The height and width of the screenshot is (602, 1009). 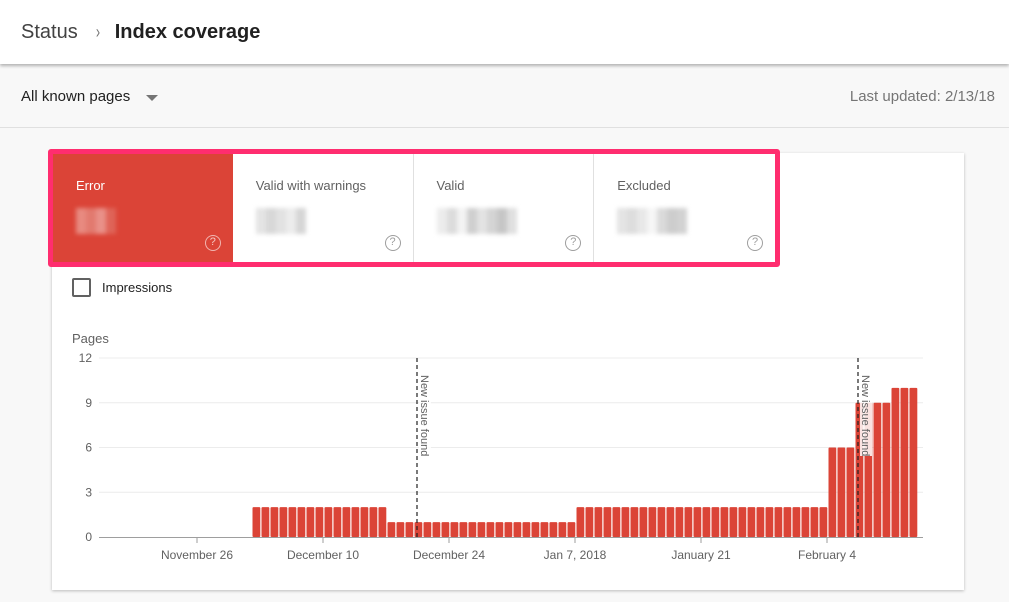 I want to click on x-tick-label: February 4, so click(x=827, y=555).